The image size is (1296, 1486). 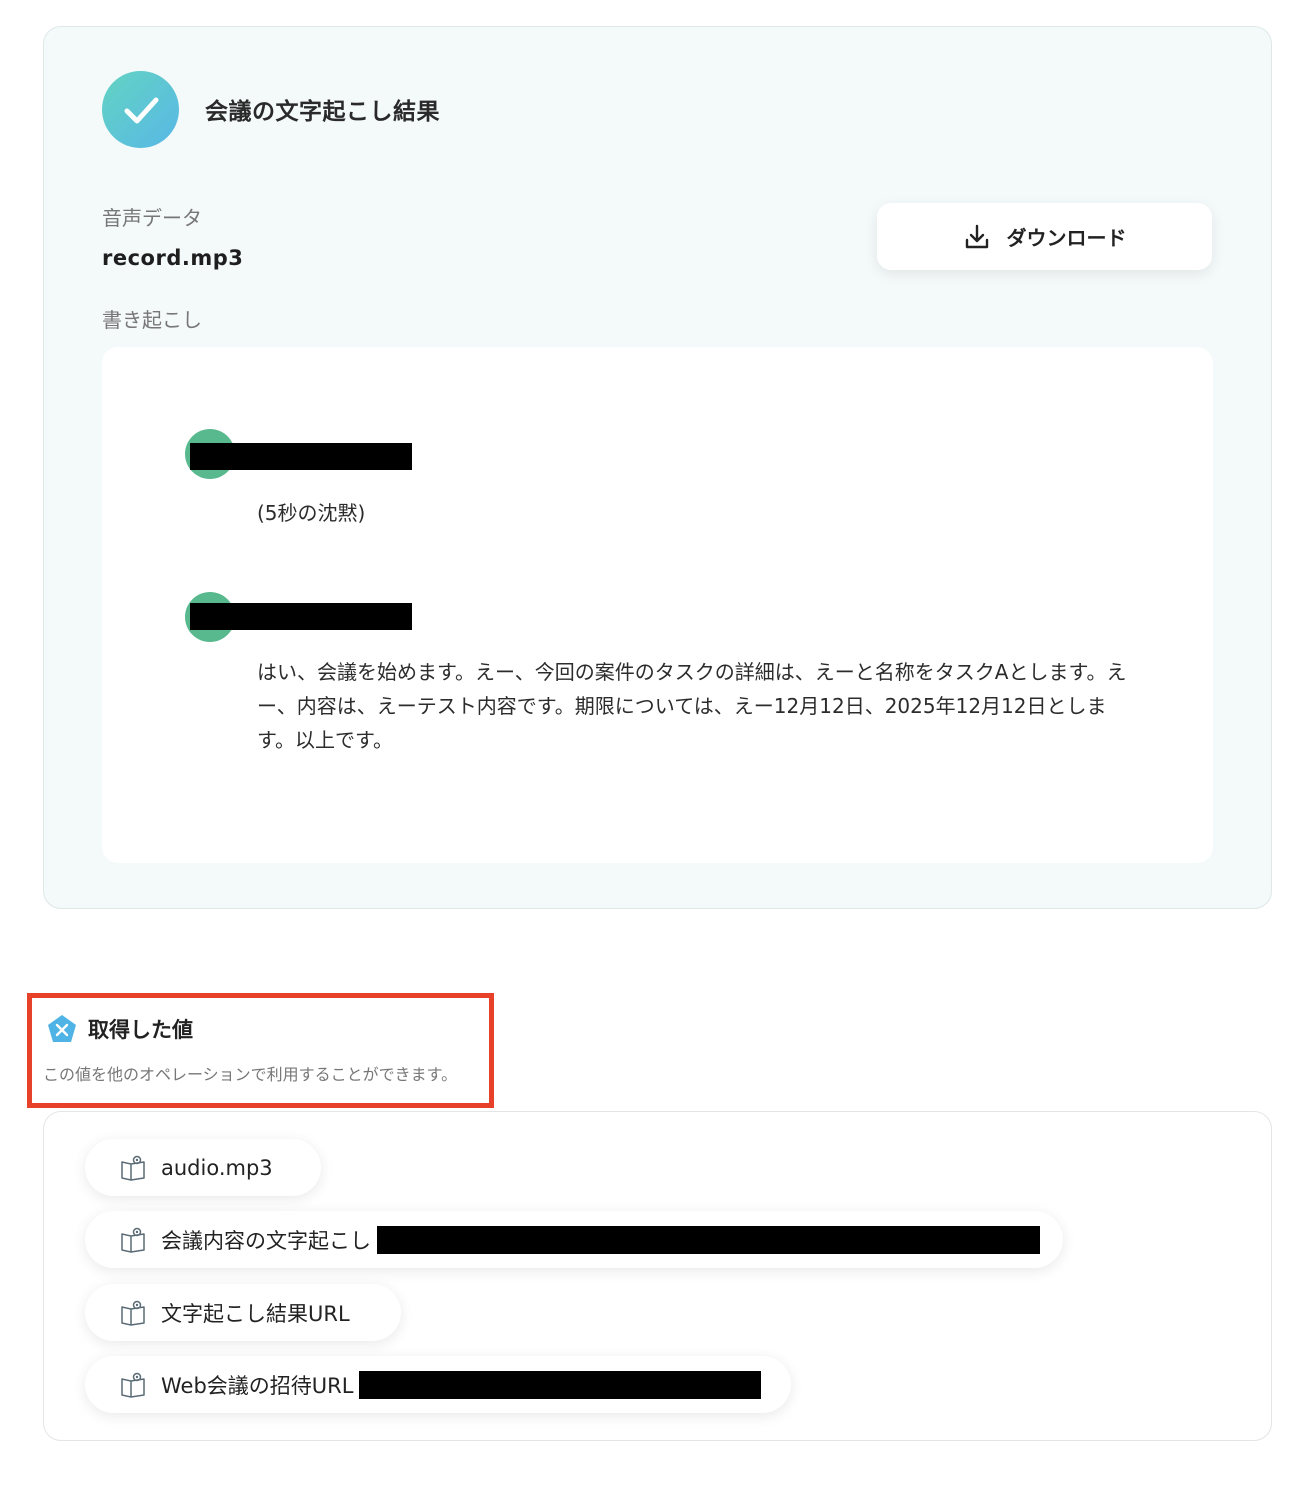 What do you see at coordinates (152, 320) in the screenshot?
I see `transcript-label: 書き起こし` at bounding box center [152, 320].